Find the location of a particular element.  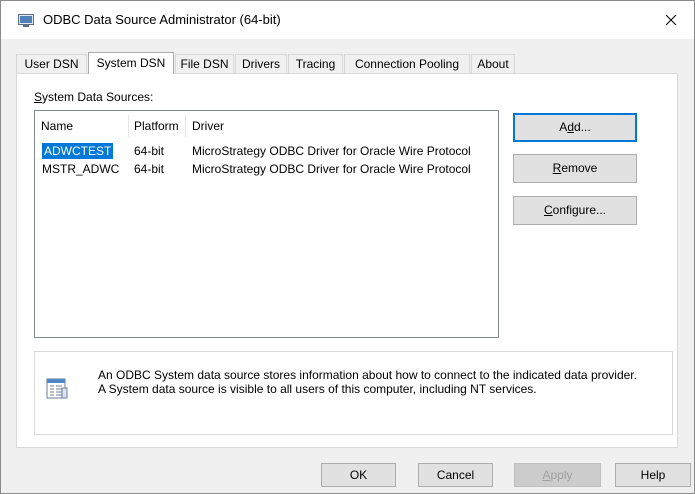

column-header-driver: Driver is located at coordinates (208, 126).